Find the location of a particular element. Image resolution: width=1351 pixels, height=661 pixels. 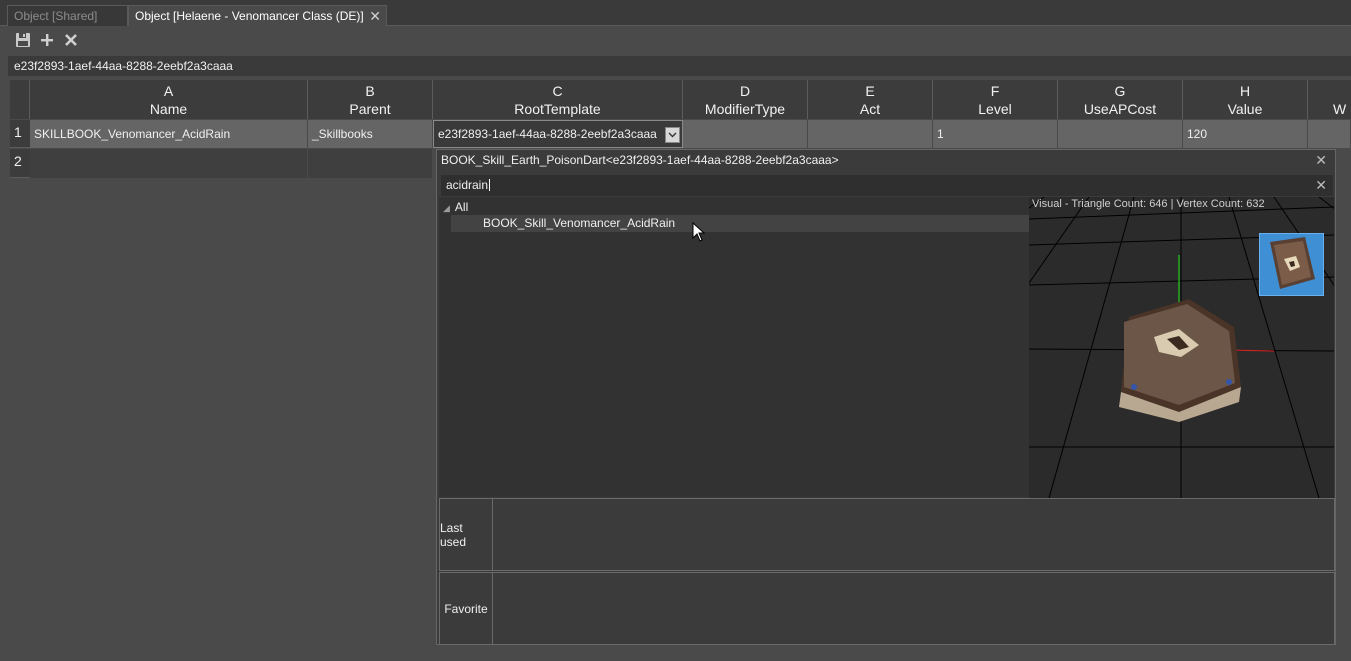

toolbar is located at coordinates (675, 41).